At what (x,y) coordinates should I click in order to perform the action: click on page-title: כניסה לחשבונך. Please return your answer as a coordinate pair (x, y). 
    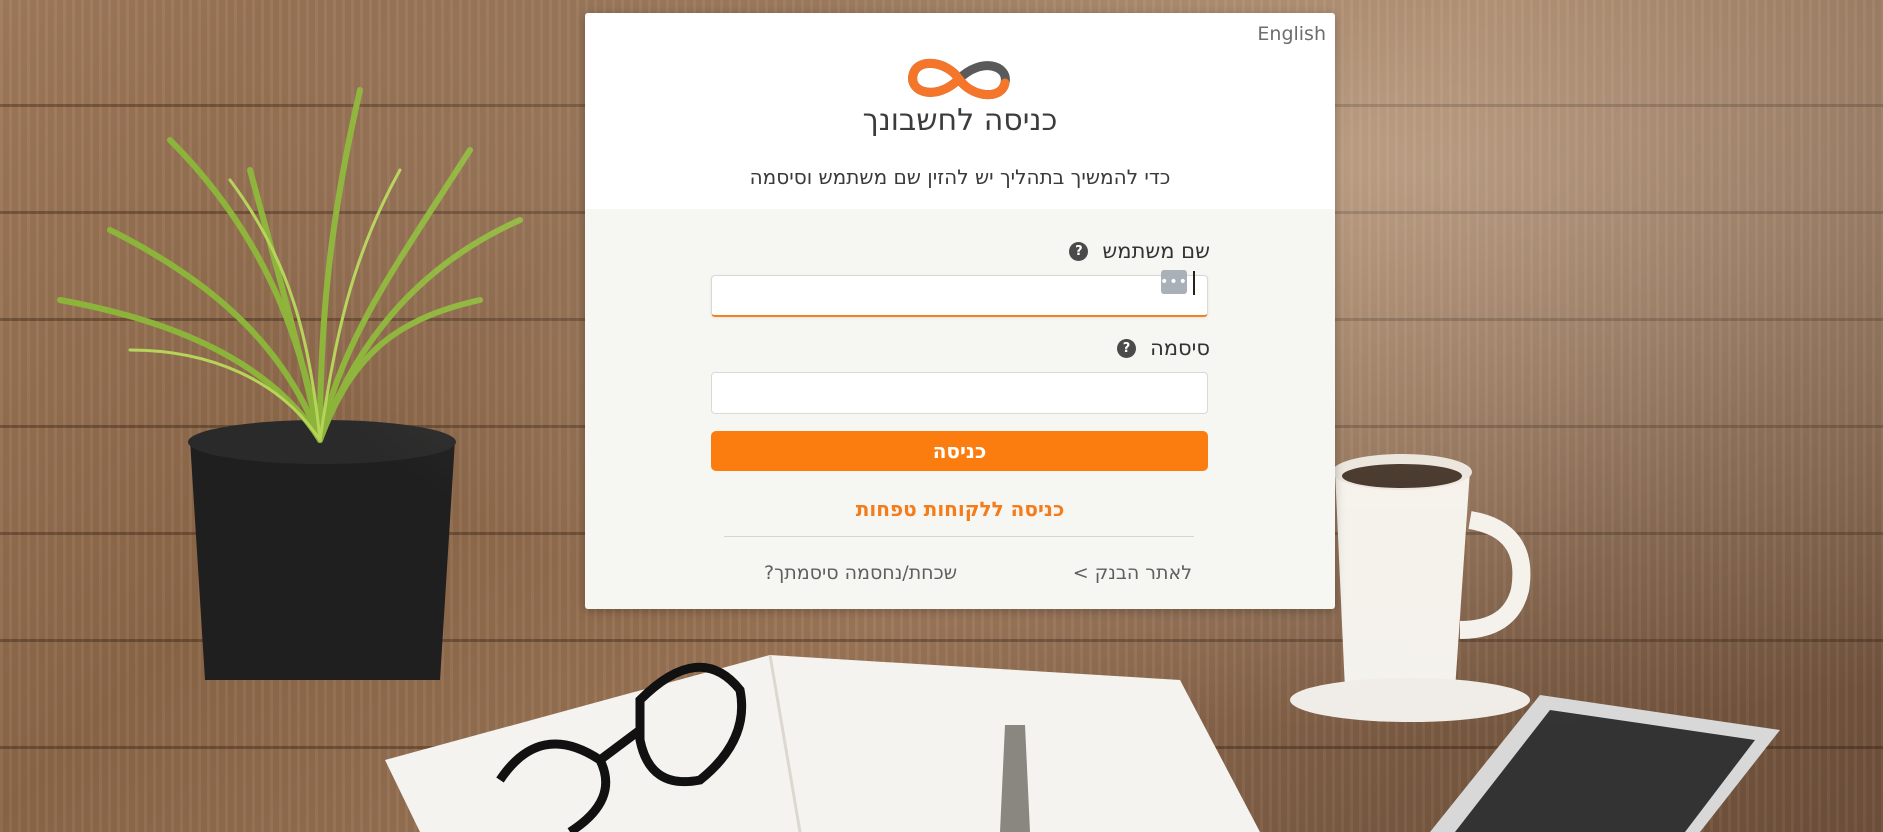
    Looking at the image, I should click on (960, 120).